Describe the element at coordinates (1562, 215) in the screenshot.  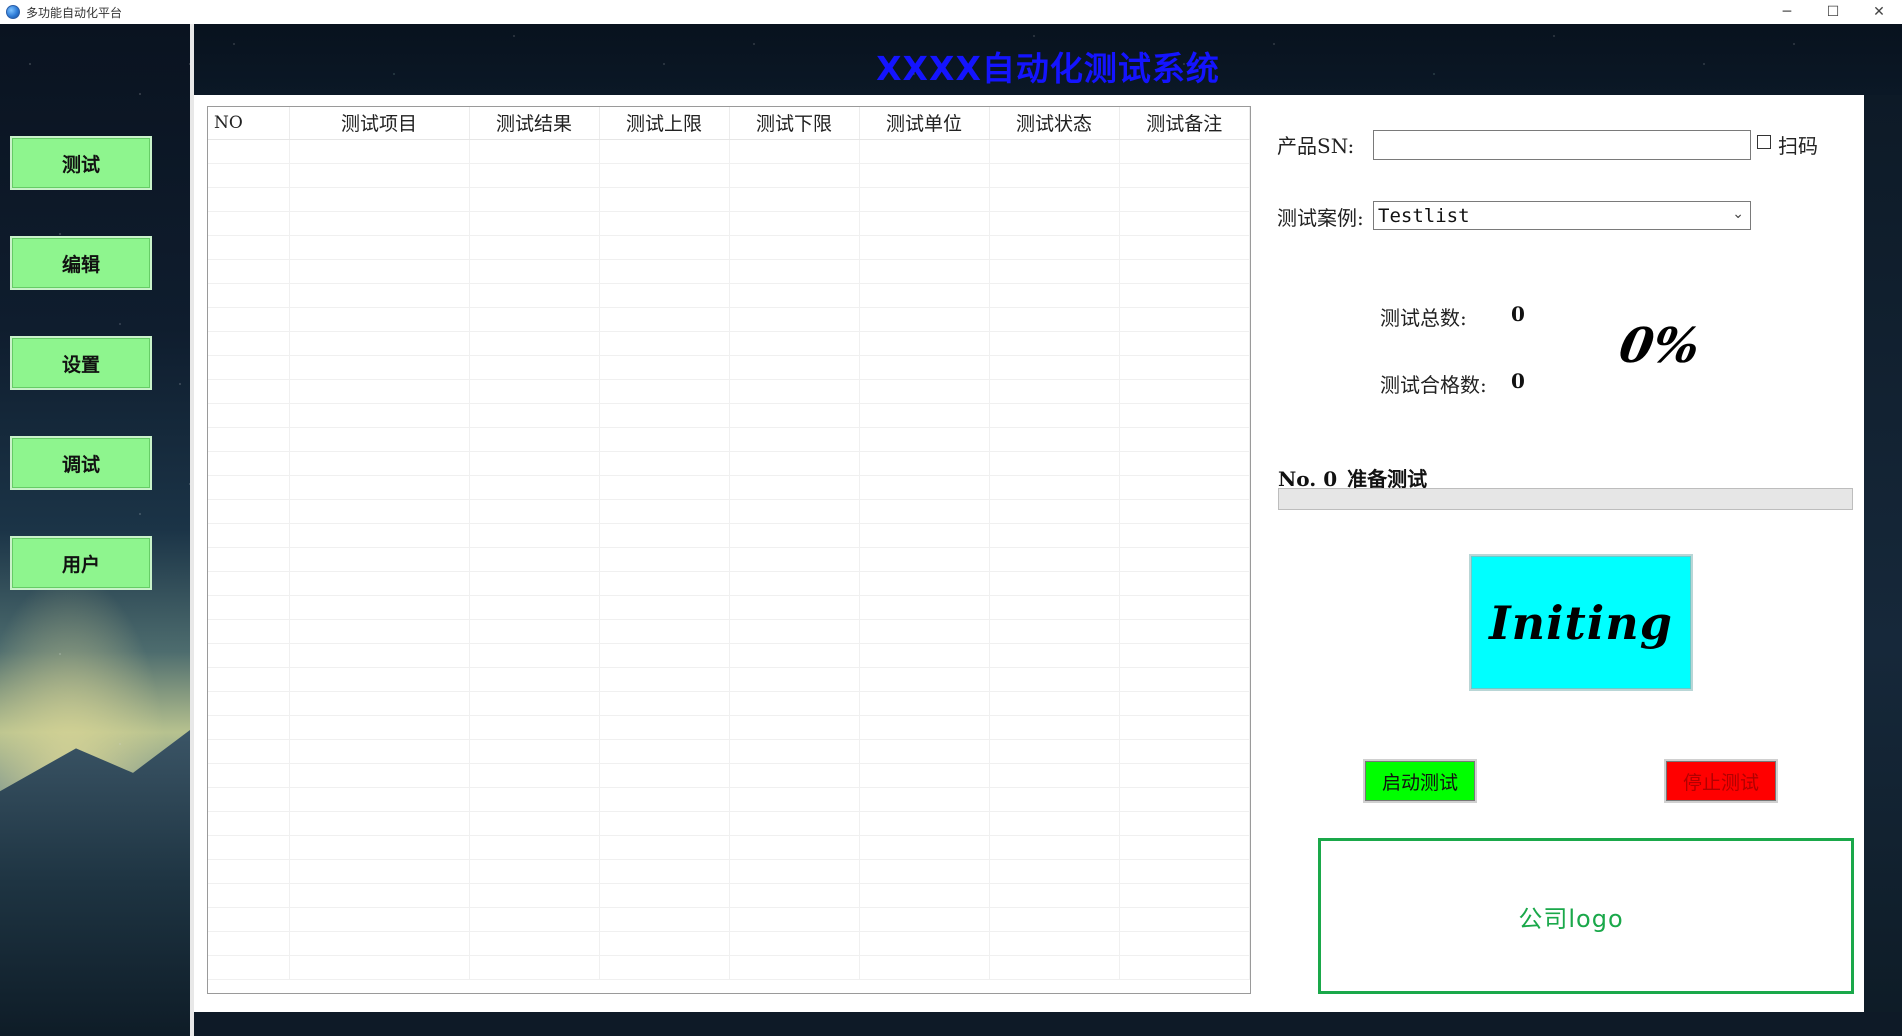
I see `test-case-select: Testlist ⌄` at that location.